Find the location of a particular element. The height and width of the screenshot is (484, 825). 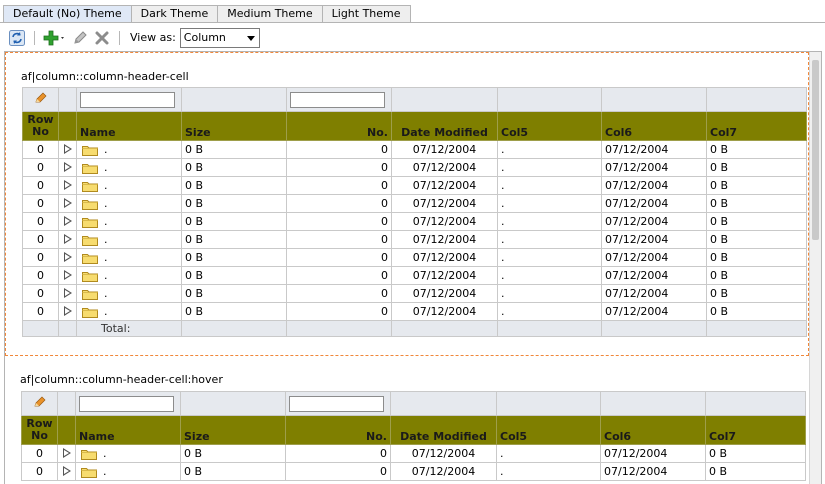

cell-row-no: 0 is located at coordinates (40, 311).